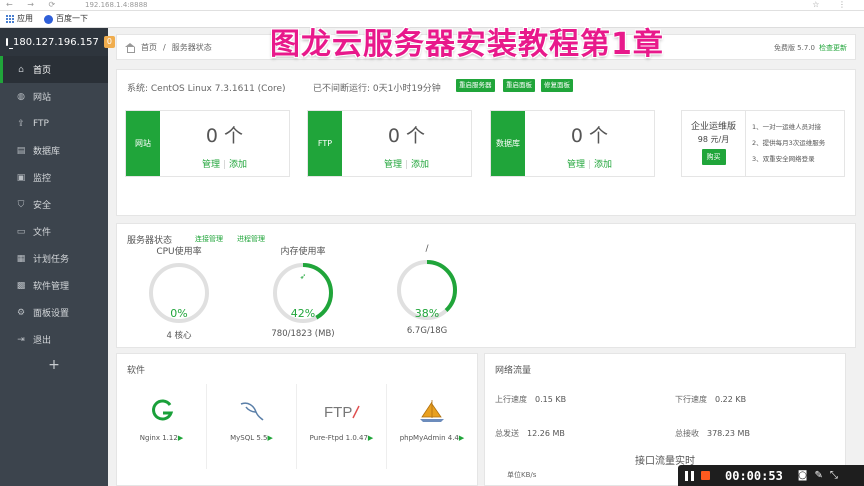 The width and height of the screenshot is (864, 486). Describe the element at coordinates (54, 177) in the screenshot. I see `sidebar-item-4: ▣ 监控` at that location.